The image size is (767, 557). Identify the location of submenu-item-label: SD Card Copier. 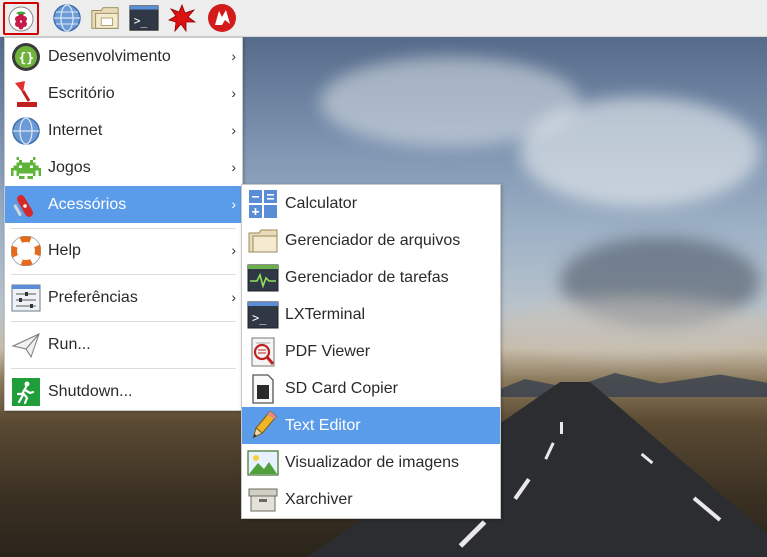
(341, 388).